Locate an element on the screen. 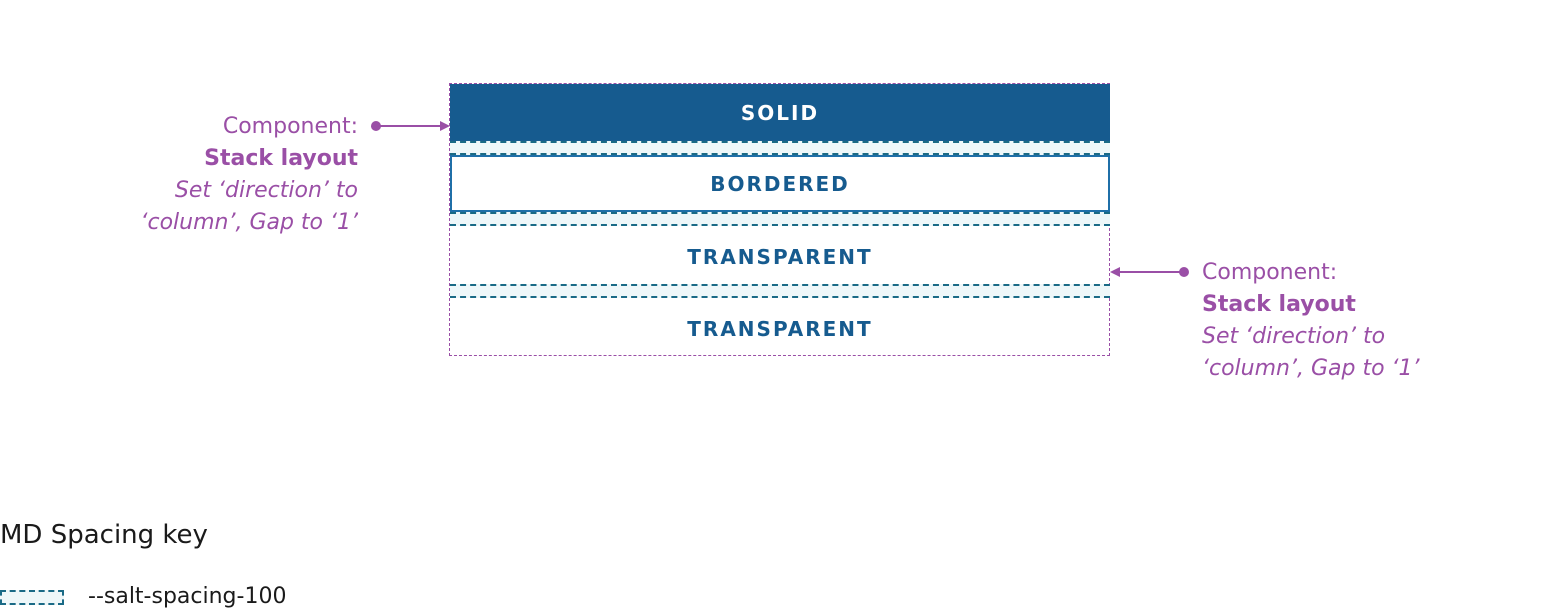  arrowhead-icon is located at coordinates (445, 126).